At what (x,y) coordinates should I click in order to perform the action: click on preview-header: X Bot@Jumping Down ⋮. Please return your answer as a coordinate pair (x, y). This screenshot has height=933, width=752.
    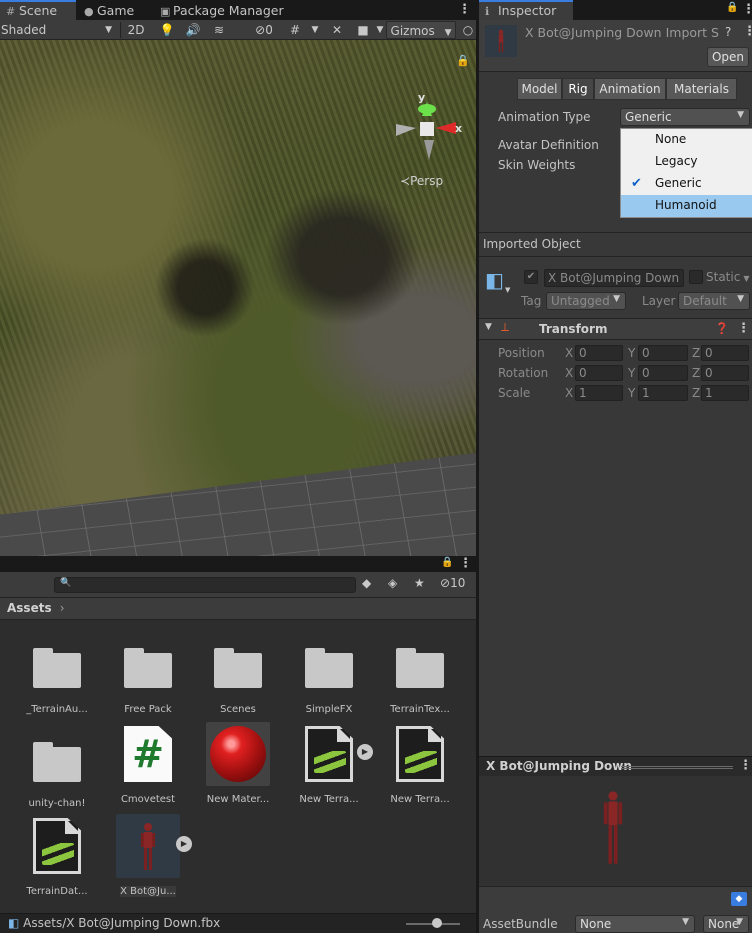
    Looking at the image, I should click on (615, 766).